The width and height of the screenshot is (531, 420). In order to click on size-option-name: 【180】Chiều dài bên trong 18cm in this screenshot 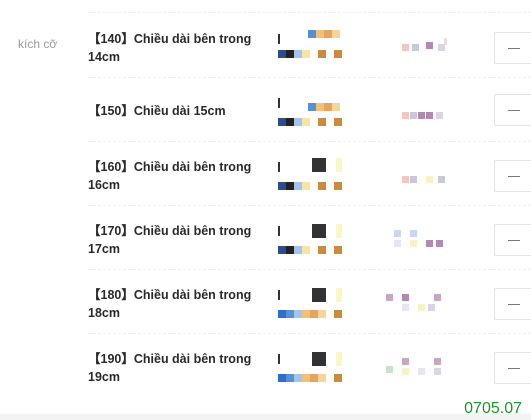, I will do `click(170, 304)`.